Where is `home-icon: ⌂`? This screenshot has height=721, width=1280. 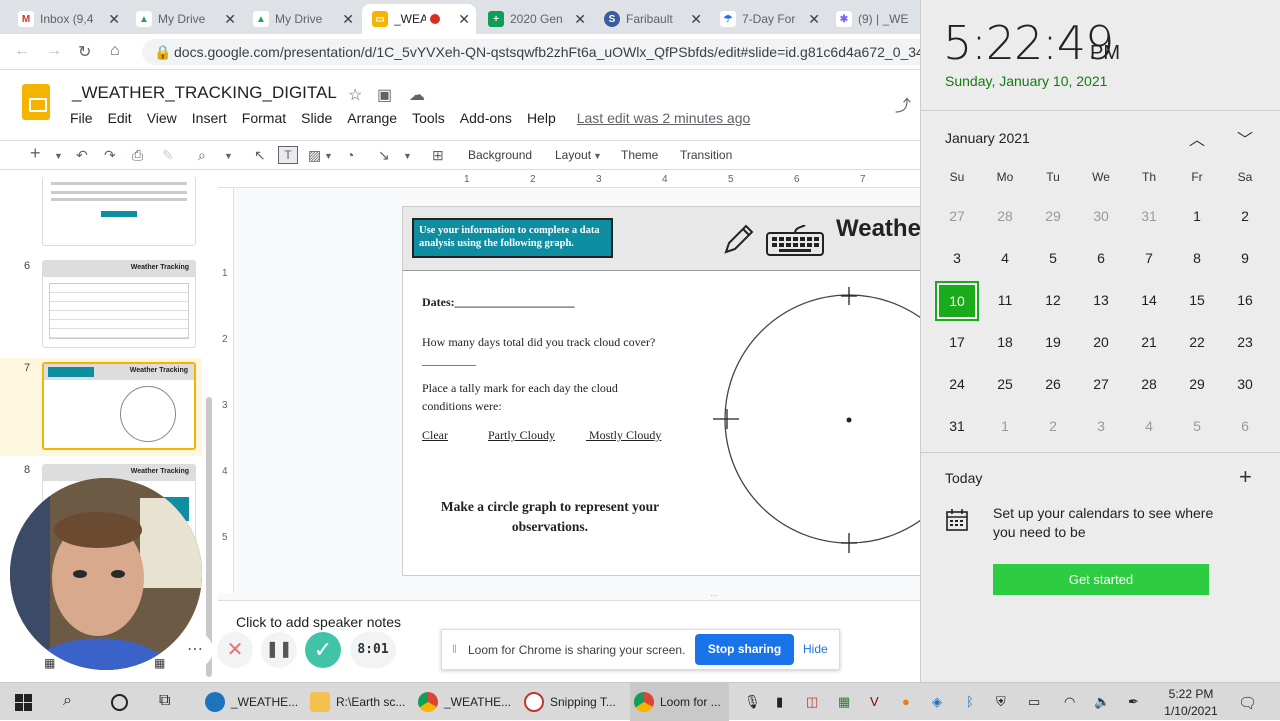
home-icon: ⌂ is located at coordinates (115, 51).